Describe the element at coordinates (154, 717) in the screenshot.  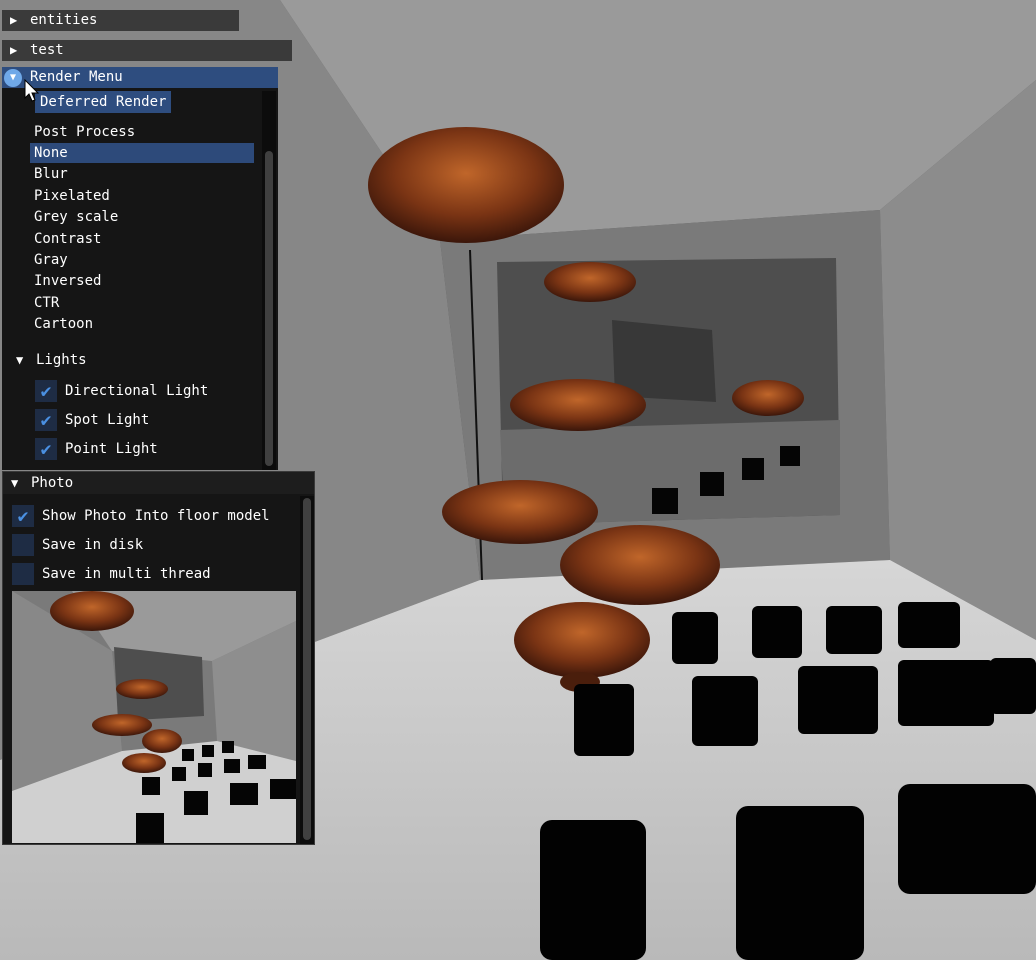
I see `photo-preview` at that location.